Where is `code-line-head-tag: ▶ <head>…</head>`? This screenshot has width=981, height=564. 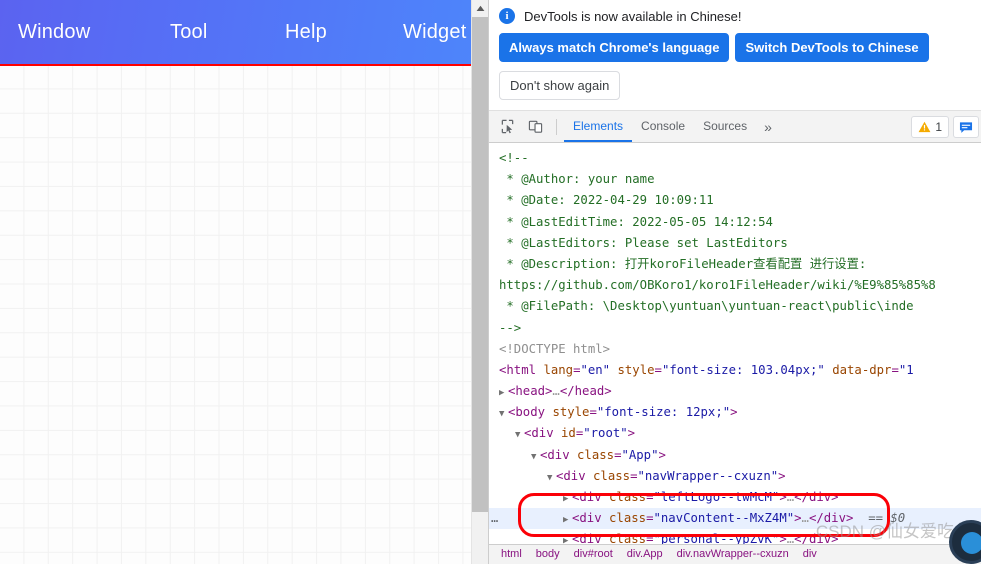
code-line-head-tag: ▶ <head>…</head> is located at coordinates (735, 391).